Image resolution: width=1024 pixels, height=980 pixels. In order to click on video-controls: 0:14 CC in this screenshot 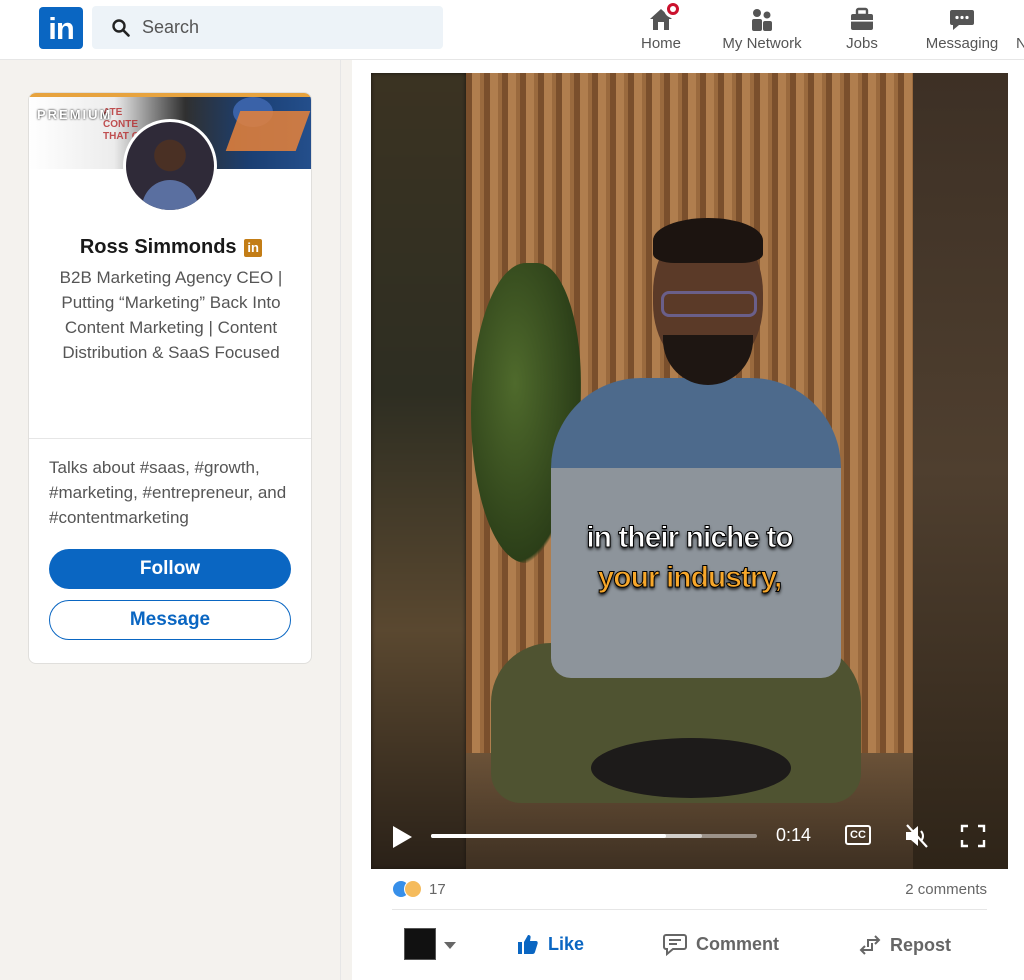, I will do `click(689, 841)`.